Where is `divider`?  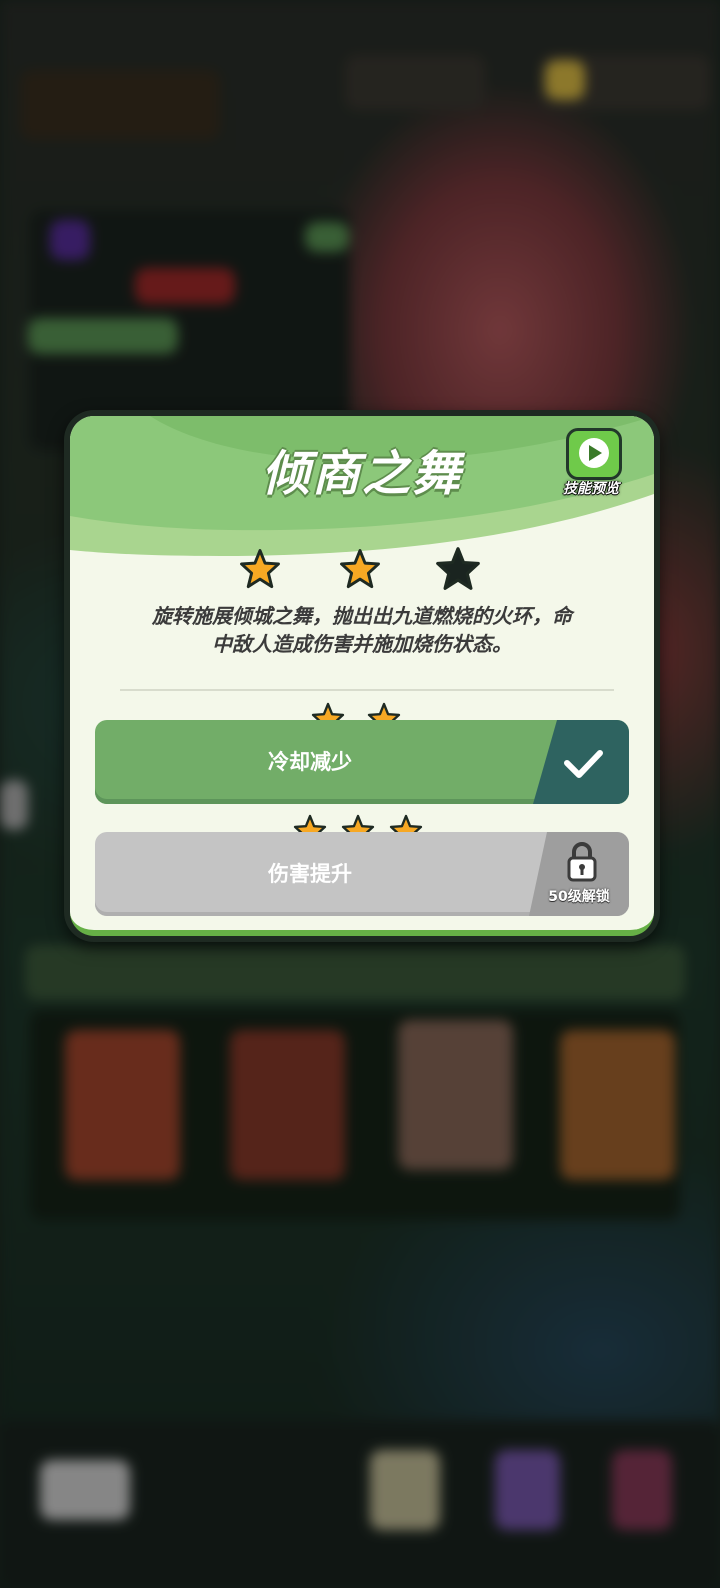
divider is located at coordinates (367, 690).